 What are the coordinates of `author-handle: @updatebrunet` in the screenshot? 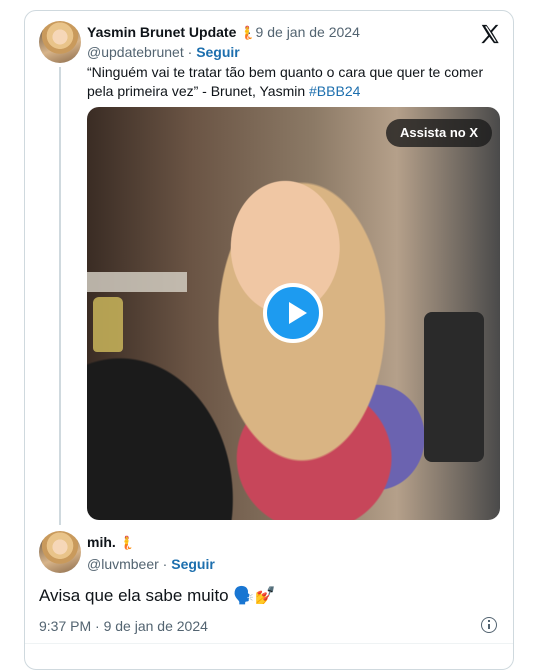 It's located at (135, 52).